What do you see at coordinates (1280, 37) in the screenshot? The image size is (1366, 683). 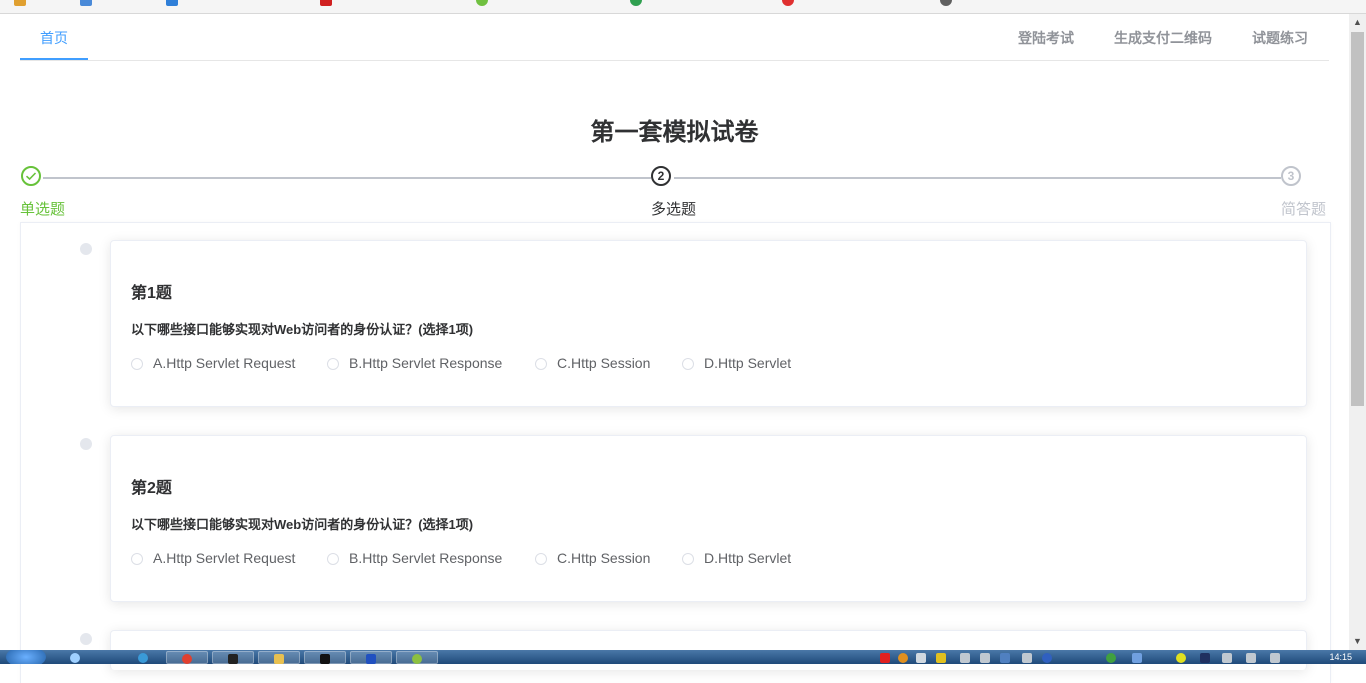 I see `nav-practice: 试题练习` at bounding box center [1280, 37].